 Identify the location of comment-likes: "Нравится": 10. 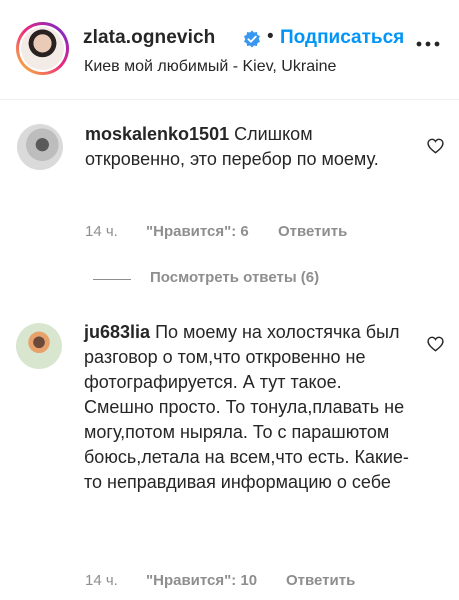
(201, 580).